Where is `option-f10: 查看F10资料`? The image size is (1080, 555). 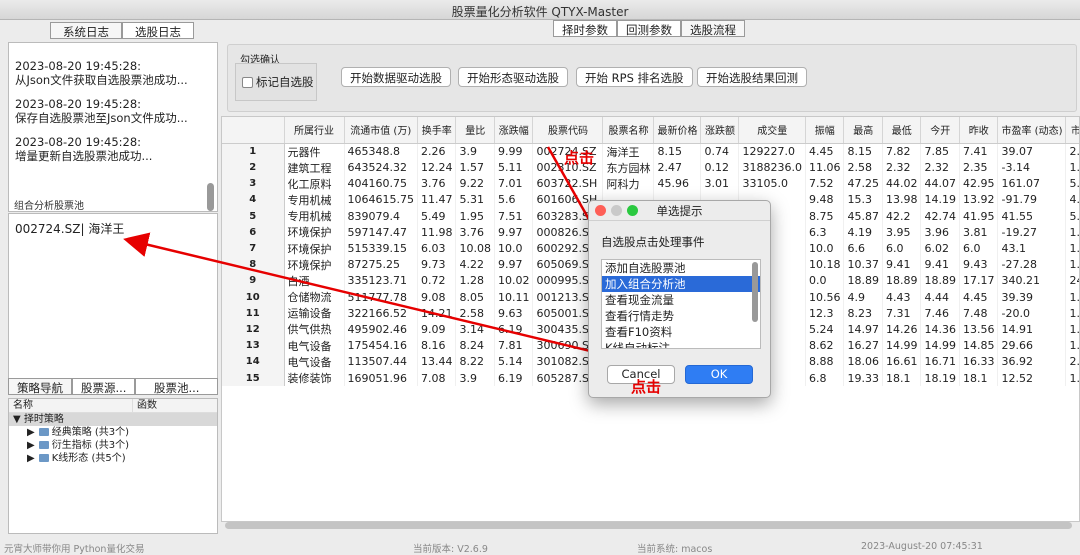 option-f10: 查看F10资料 is located at coordinates (681, 332).